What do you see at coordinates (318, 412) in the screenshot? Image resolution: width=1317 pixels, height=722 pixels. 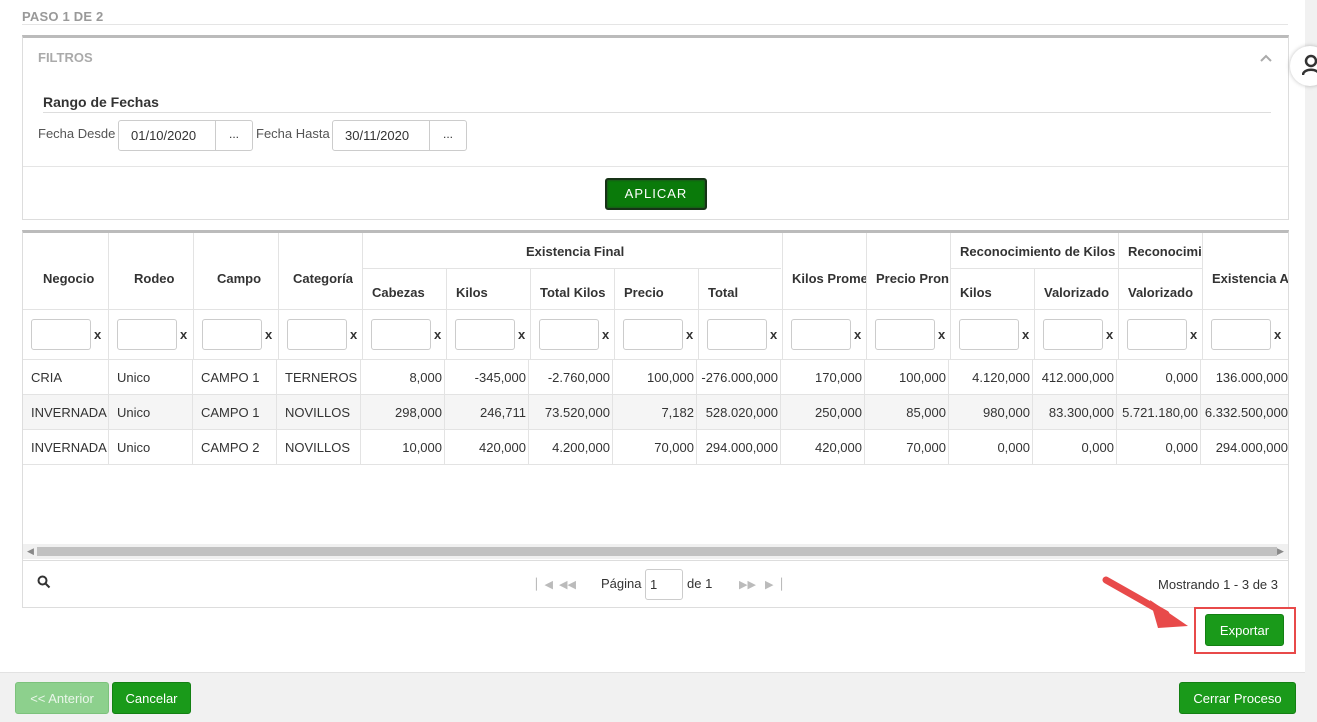 I see `table-cell: NOVILLOS` at bounding box center [318, 412].